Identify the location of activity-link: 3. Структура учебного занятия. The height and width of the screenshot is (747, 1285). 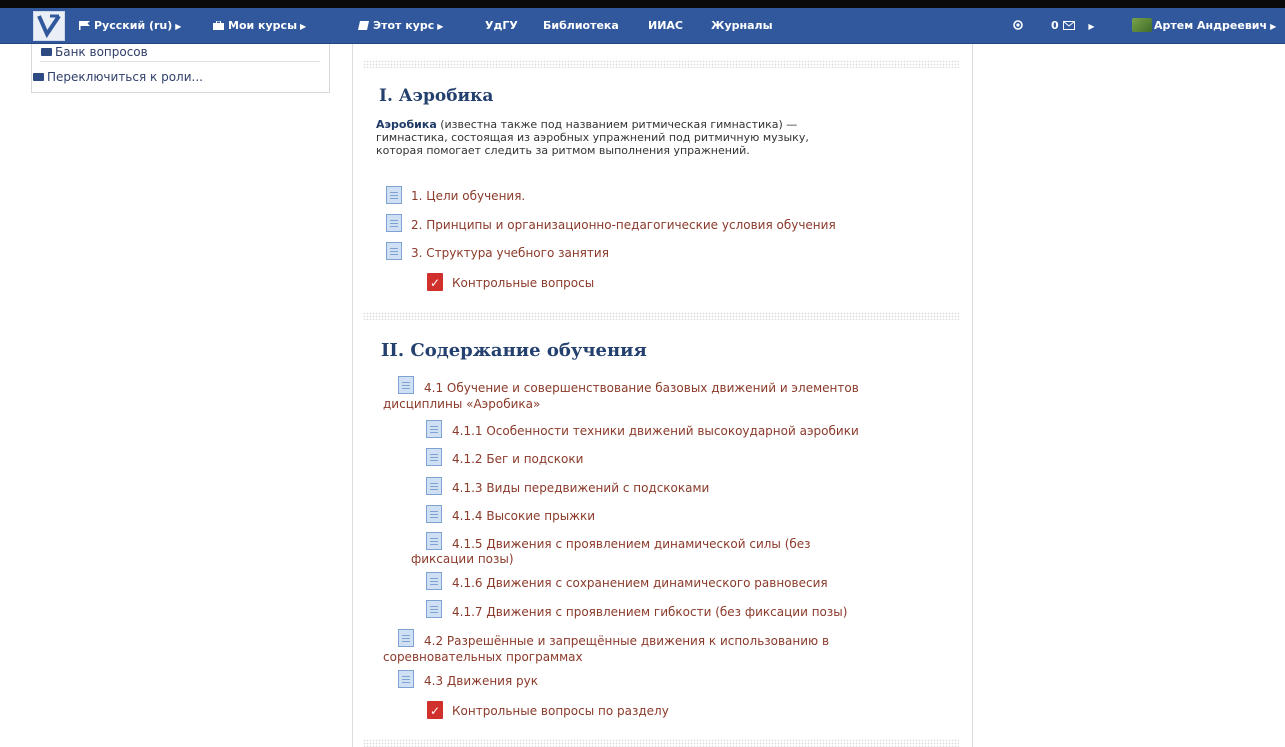
(510, 253).